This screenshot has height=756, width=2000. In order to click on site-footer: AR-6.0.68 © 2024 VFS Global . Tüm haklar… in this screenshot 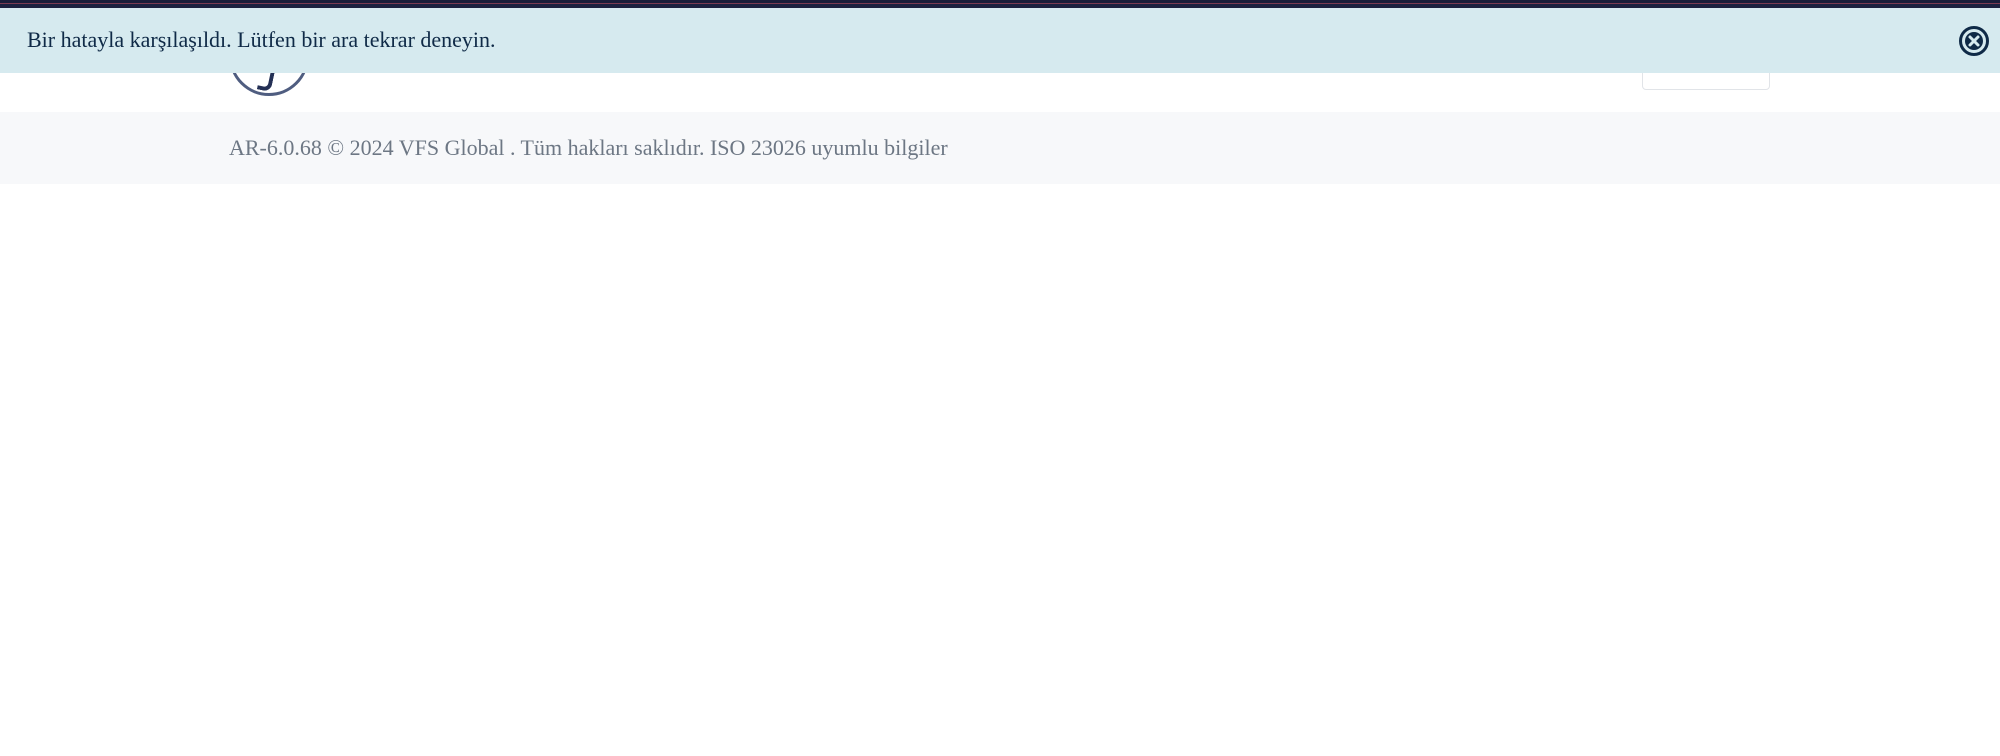, I will do `click(1000, 148)`.